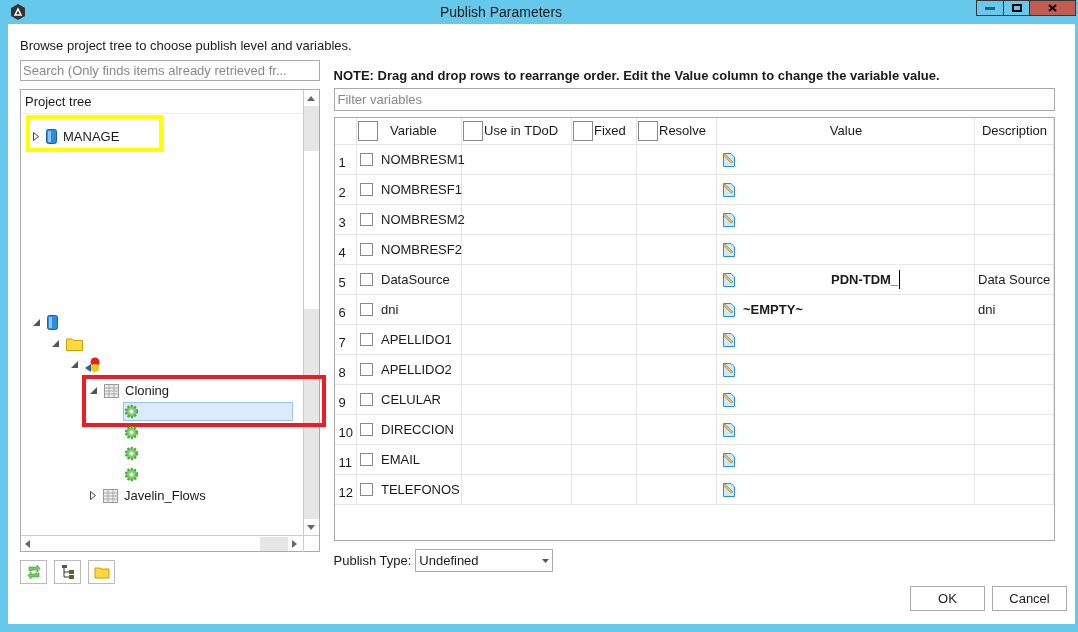 The image size is (1078, 632). I want to click on filter-field: Filter variables, so click(694, 99).